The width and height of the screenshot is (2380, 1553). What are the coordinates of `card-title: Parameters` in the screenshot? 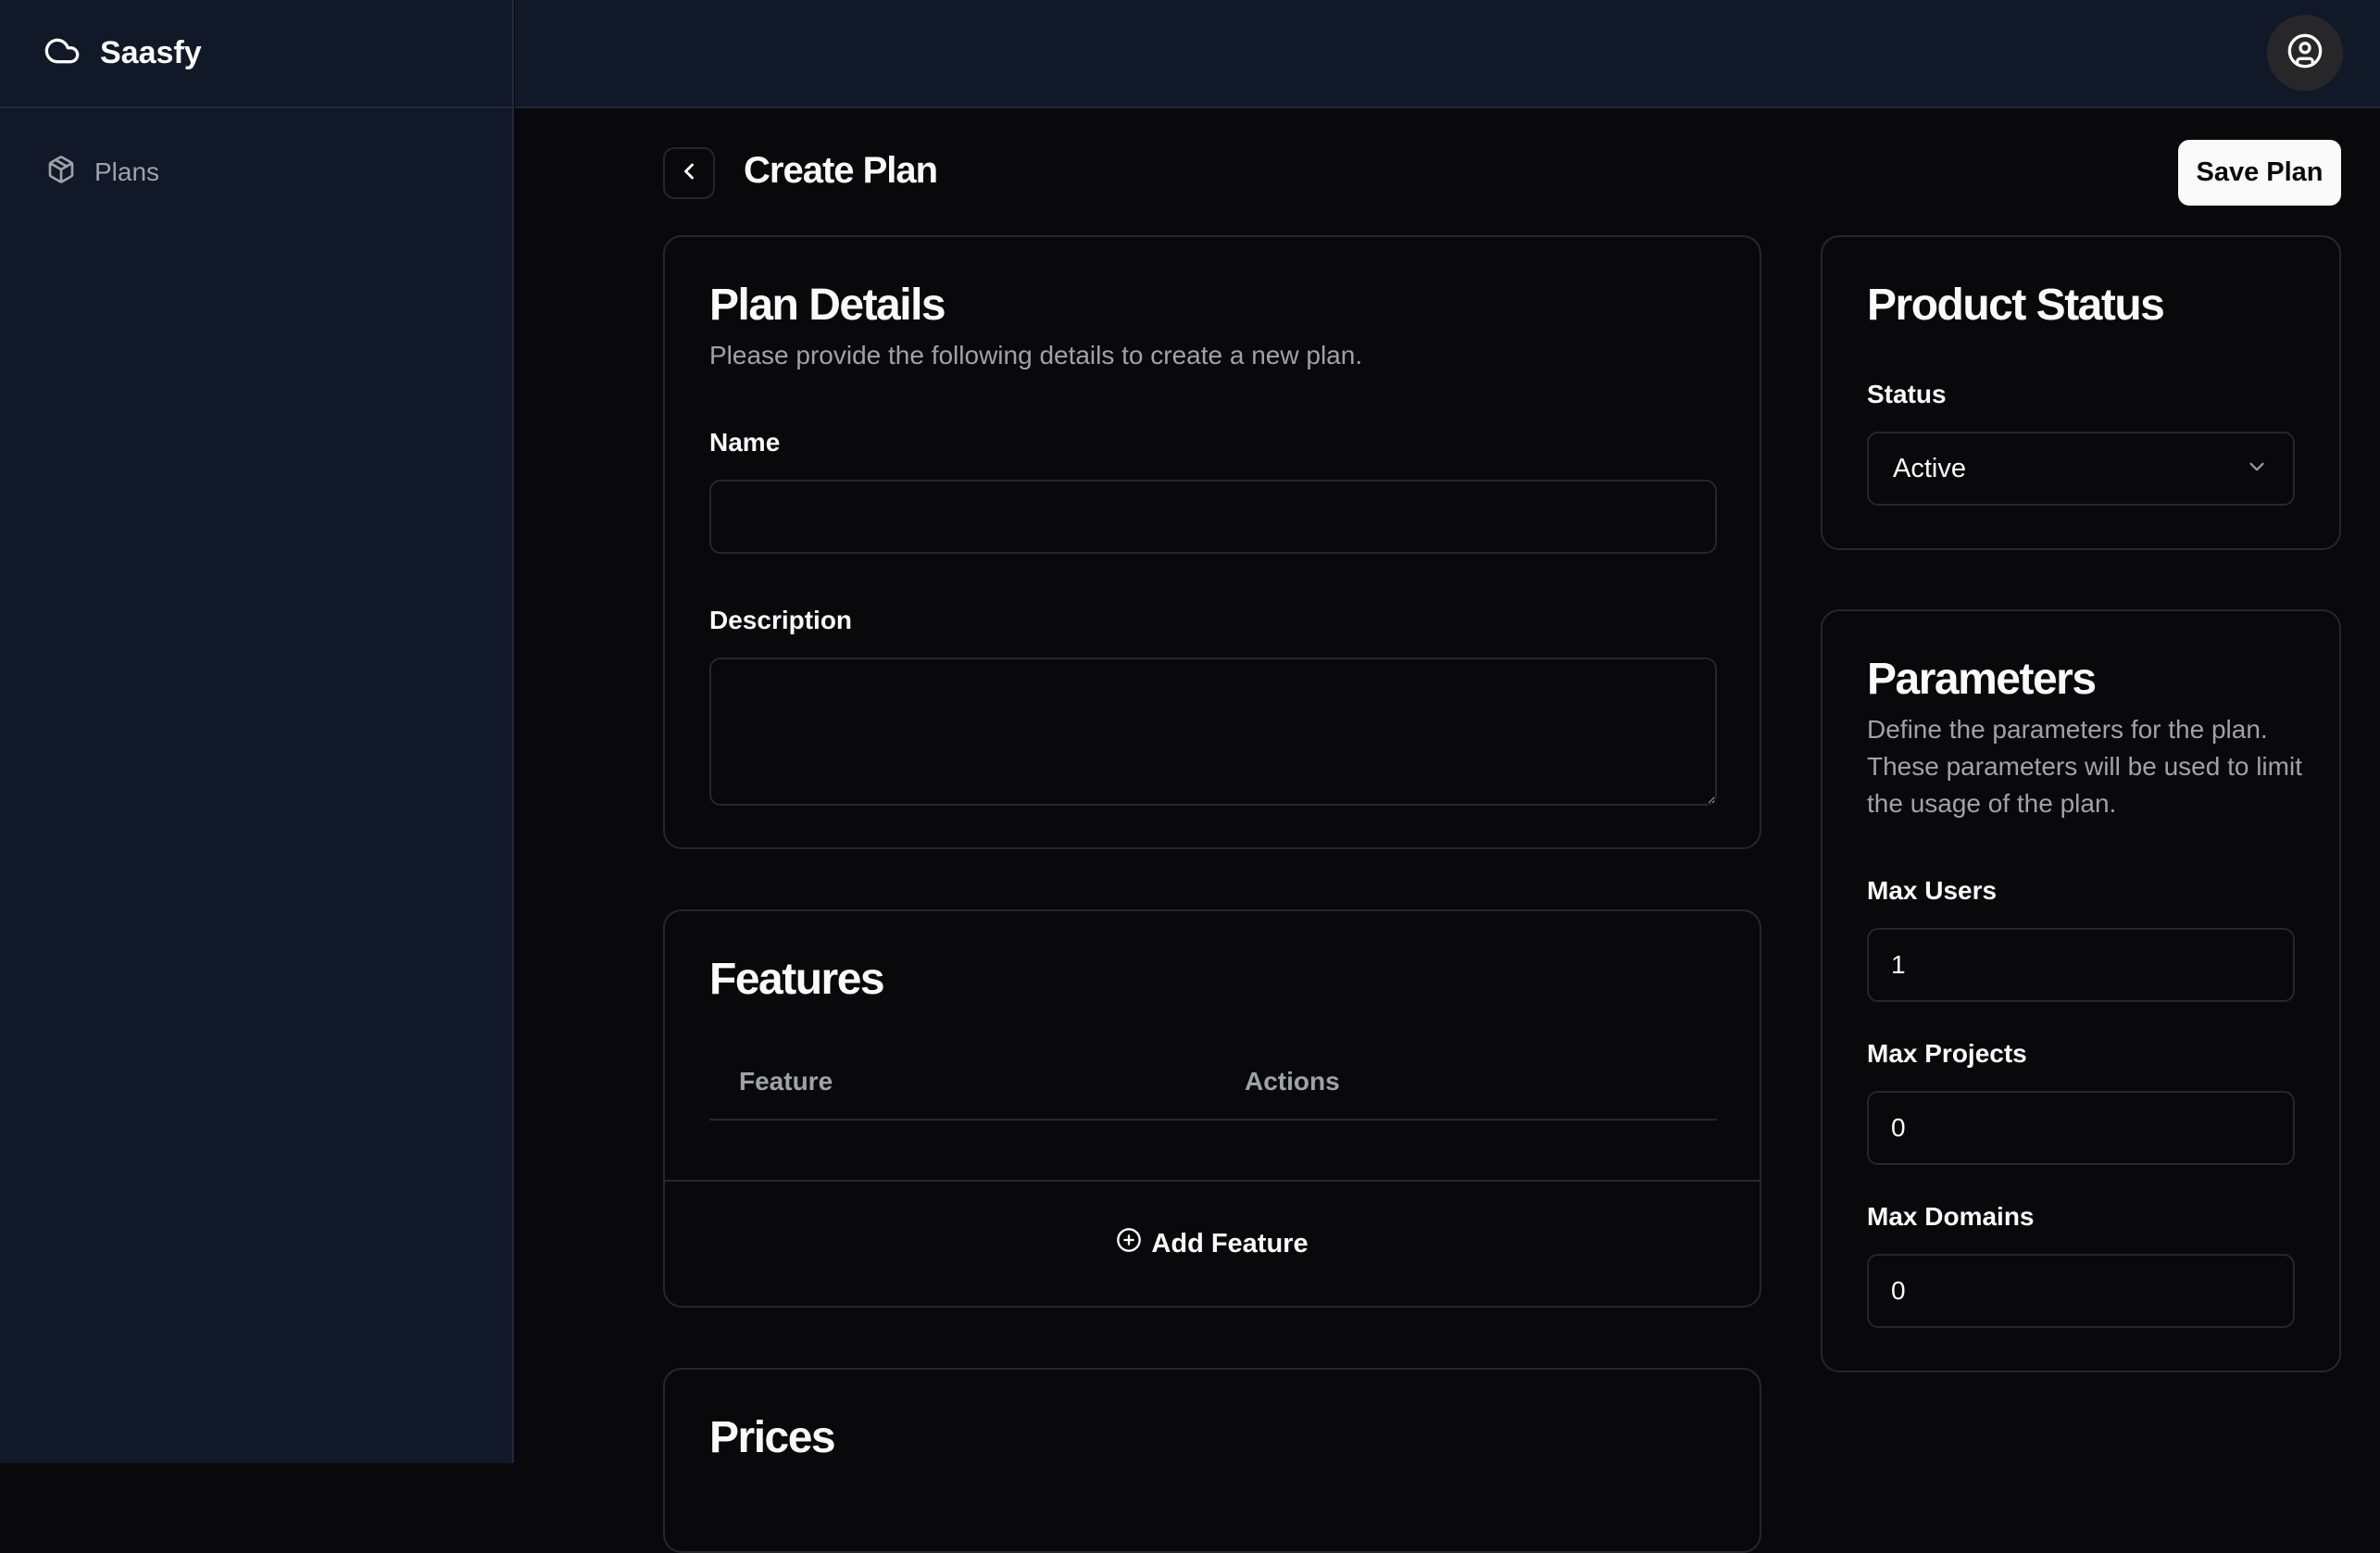 It's located at (1982, 679).